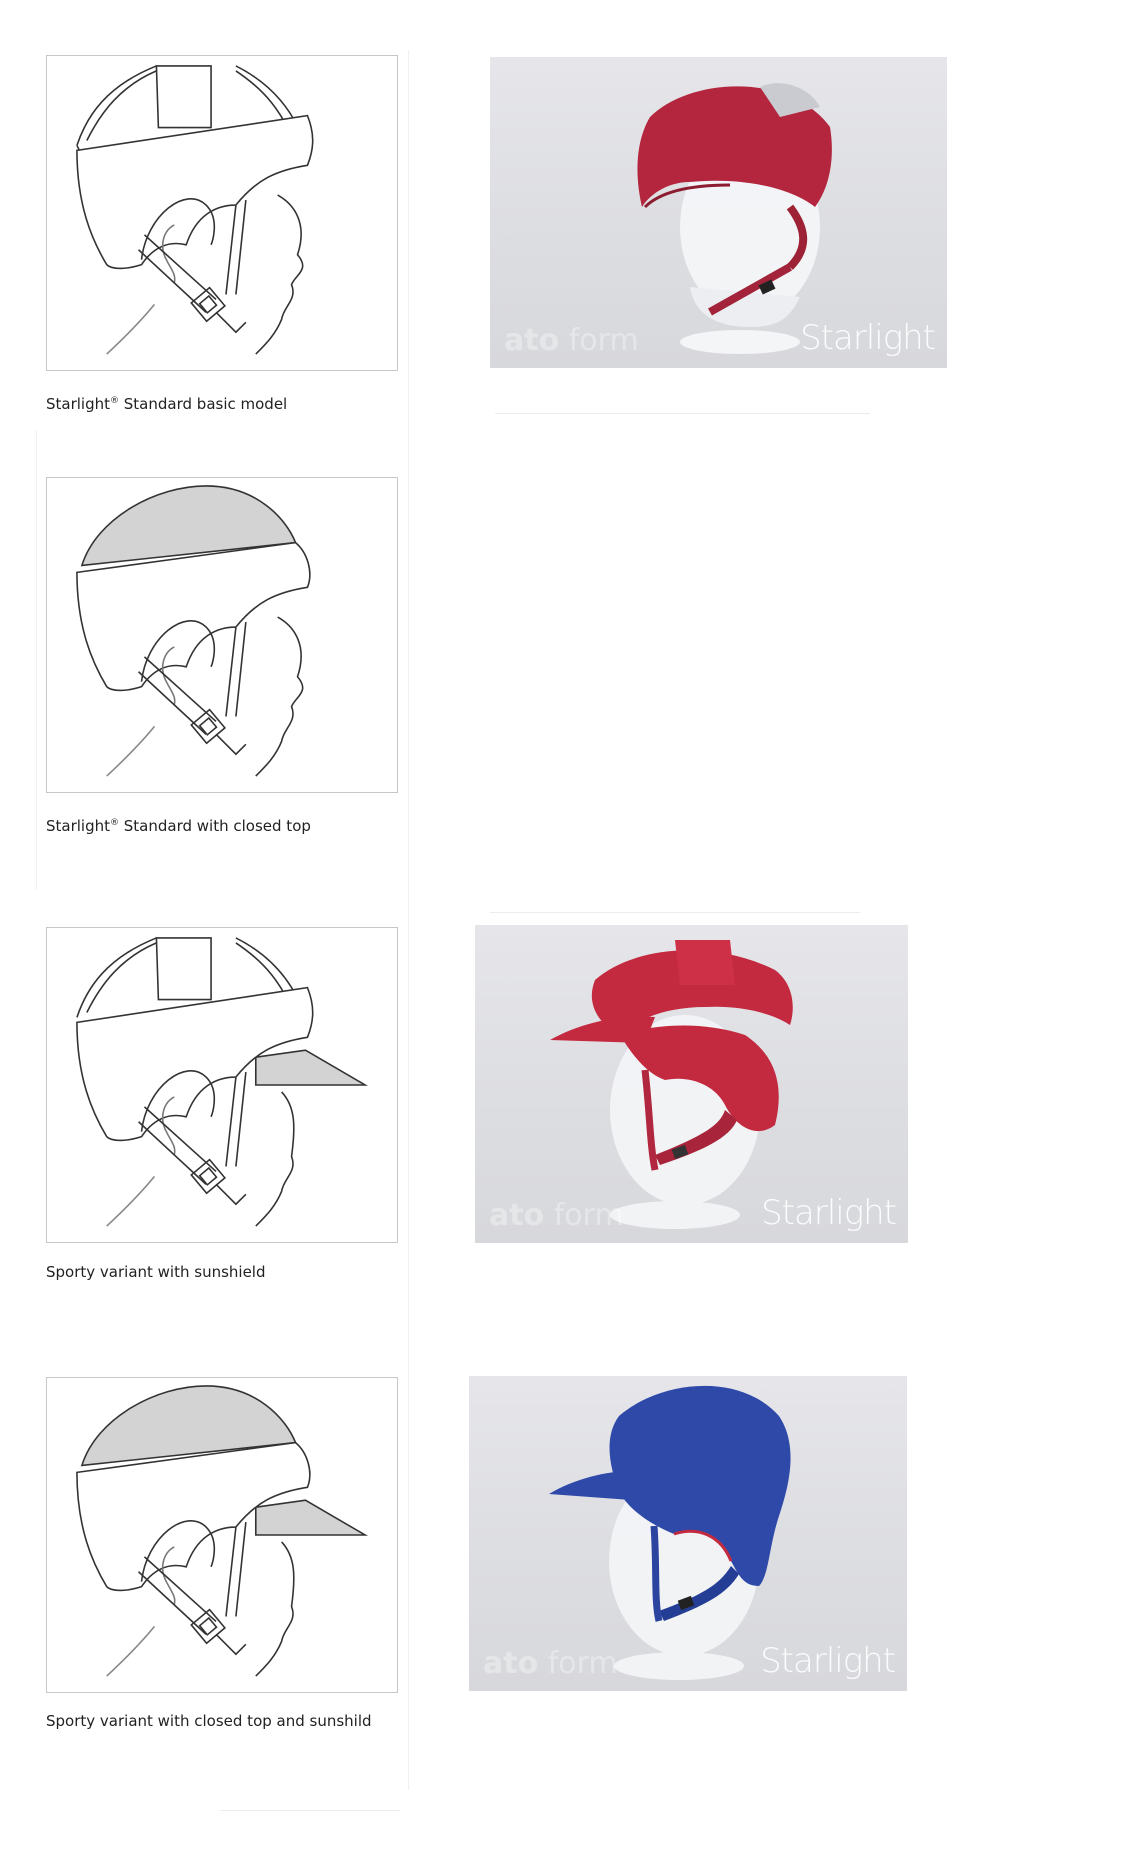 The height and width of the screenshot is (1860, 1136). Describe the element at coordinates (222, 1085) in the screenshot. I see `helmet-drawing-sunshield` at that location.